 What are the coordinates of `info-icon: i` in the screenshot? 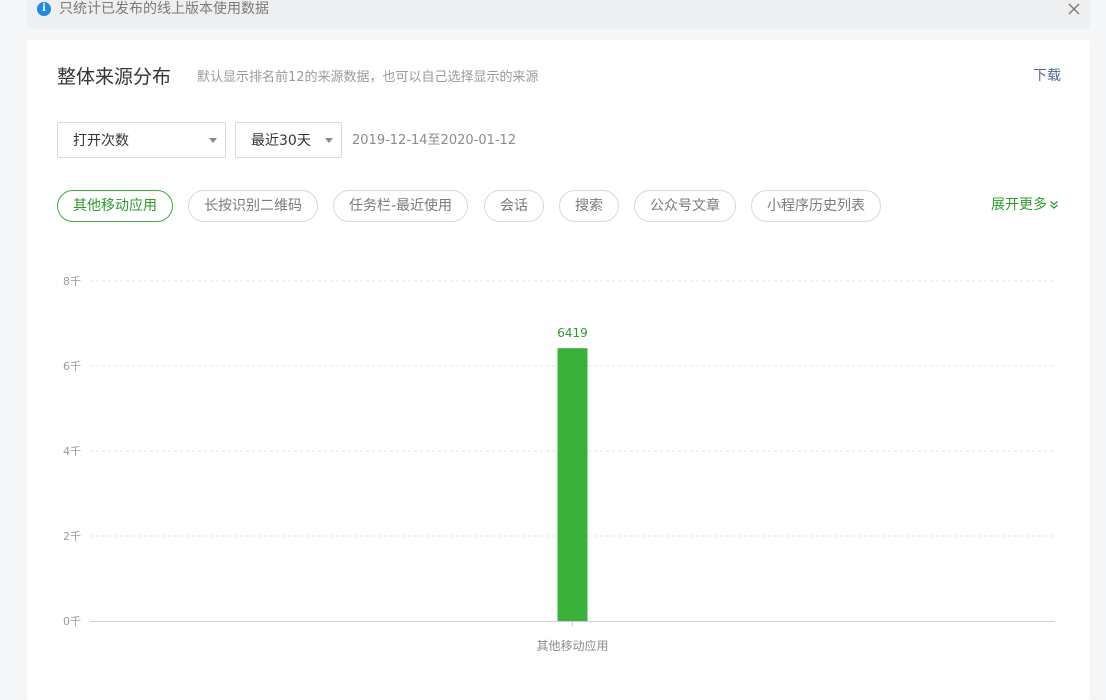 It's located at (44, 9).